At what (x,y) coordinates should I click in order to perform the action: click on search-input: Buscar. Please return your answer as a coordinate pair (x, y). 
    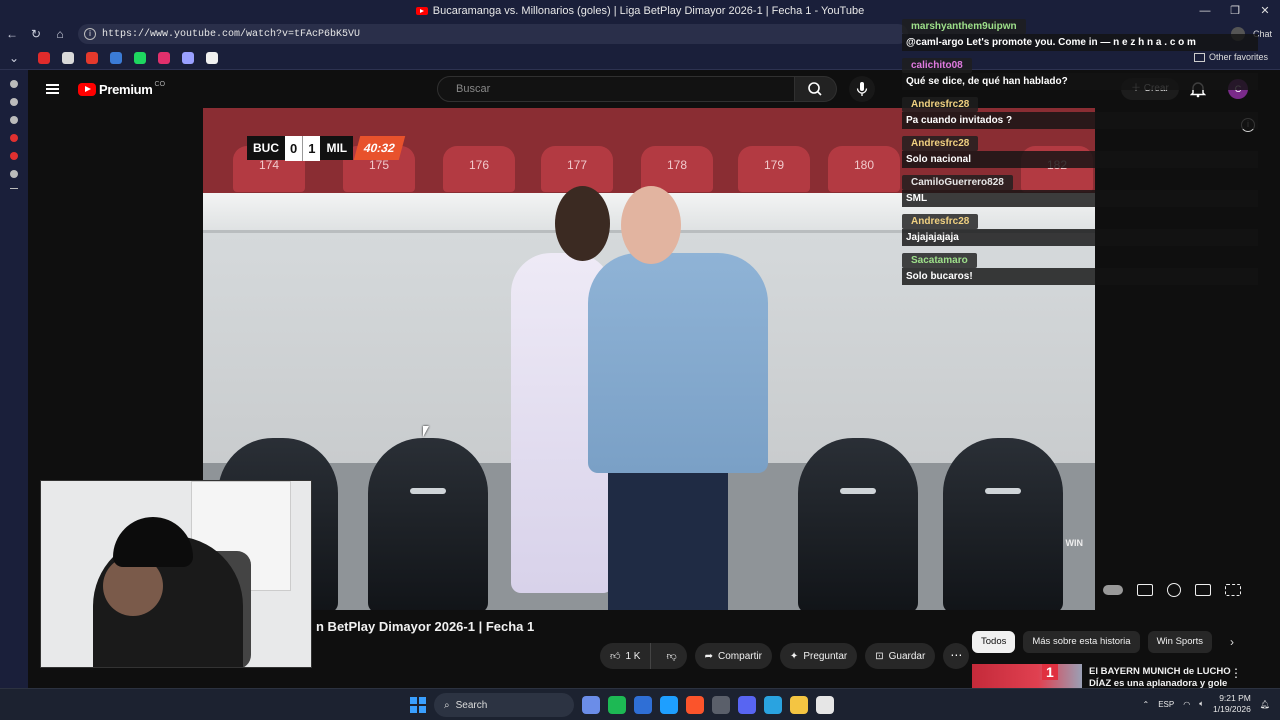
    Looking at the image, I should click on (616, 89).